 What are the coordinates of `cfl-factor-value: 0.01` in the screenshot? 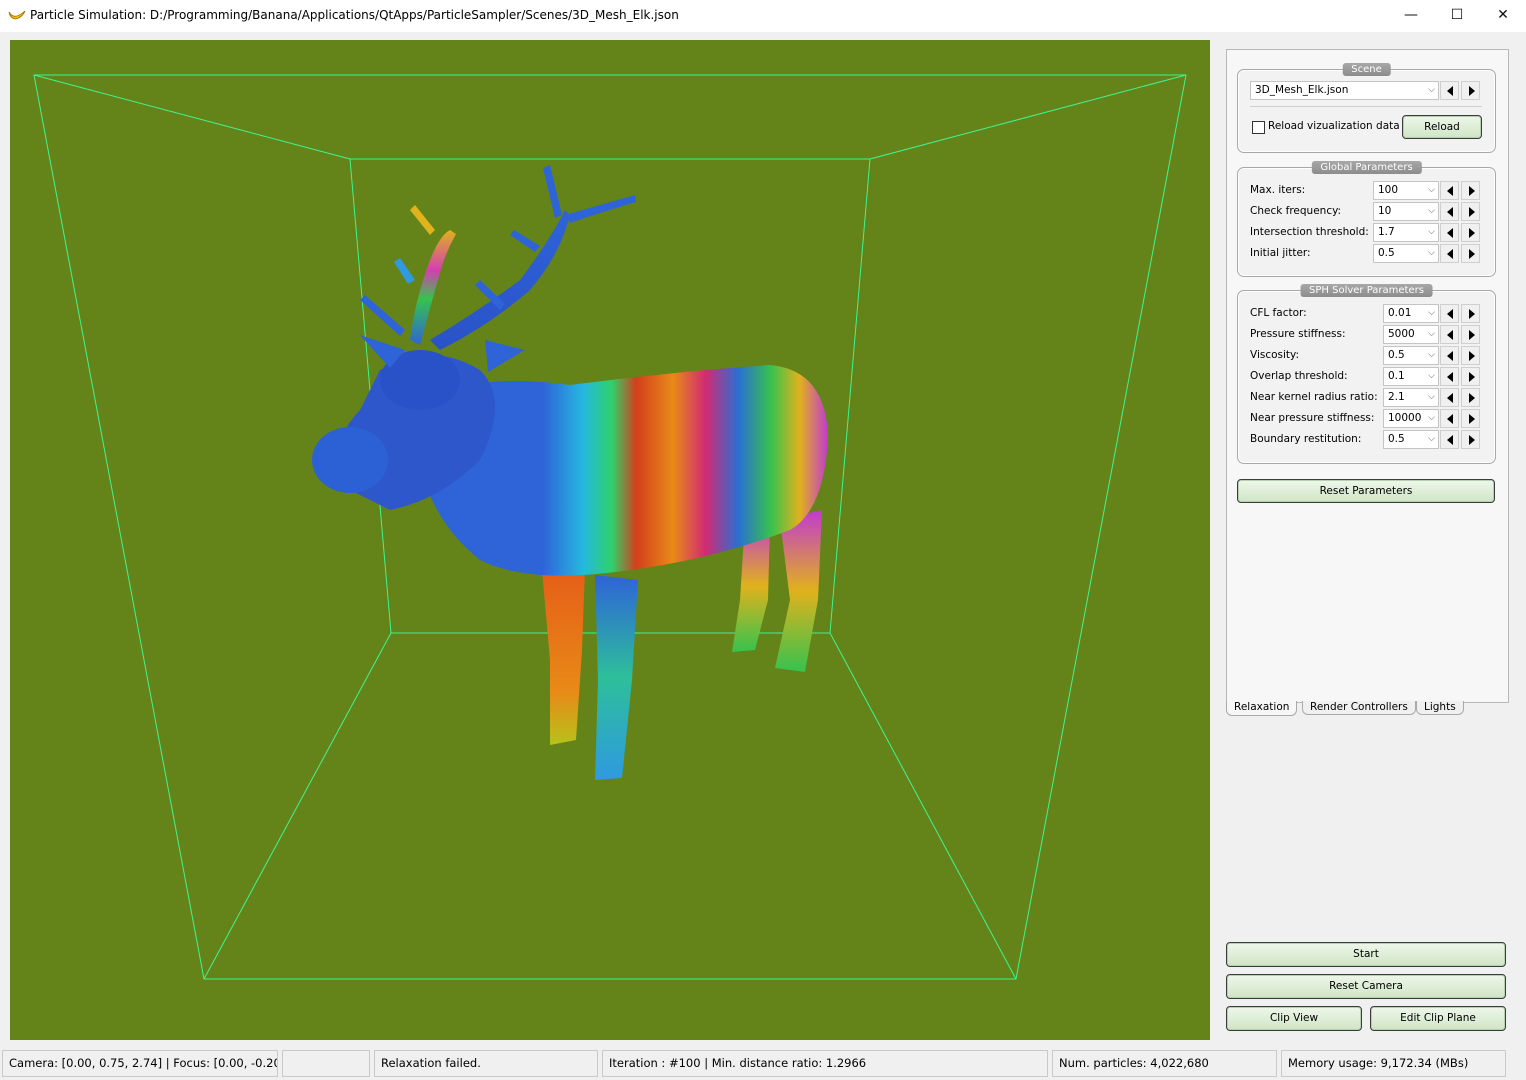 It's located at (1400, 313).